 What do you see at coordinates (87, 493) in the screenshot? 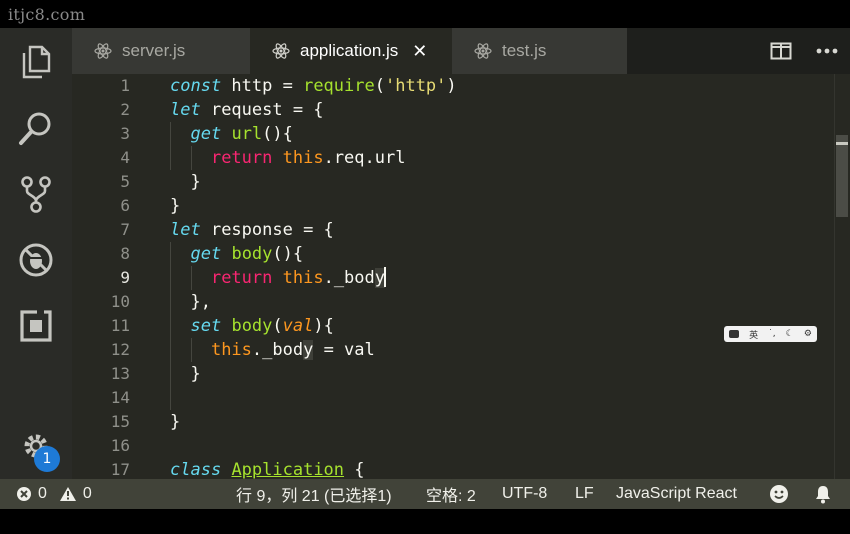
I see `warning-count: 0` at bounding box center [87, 493].